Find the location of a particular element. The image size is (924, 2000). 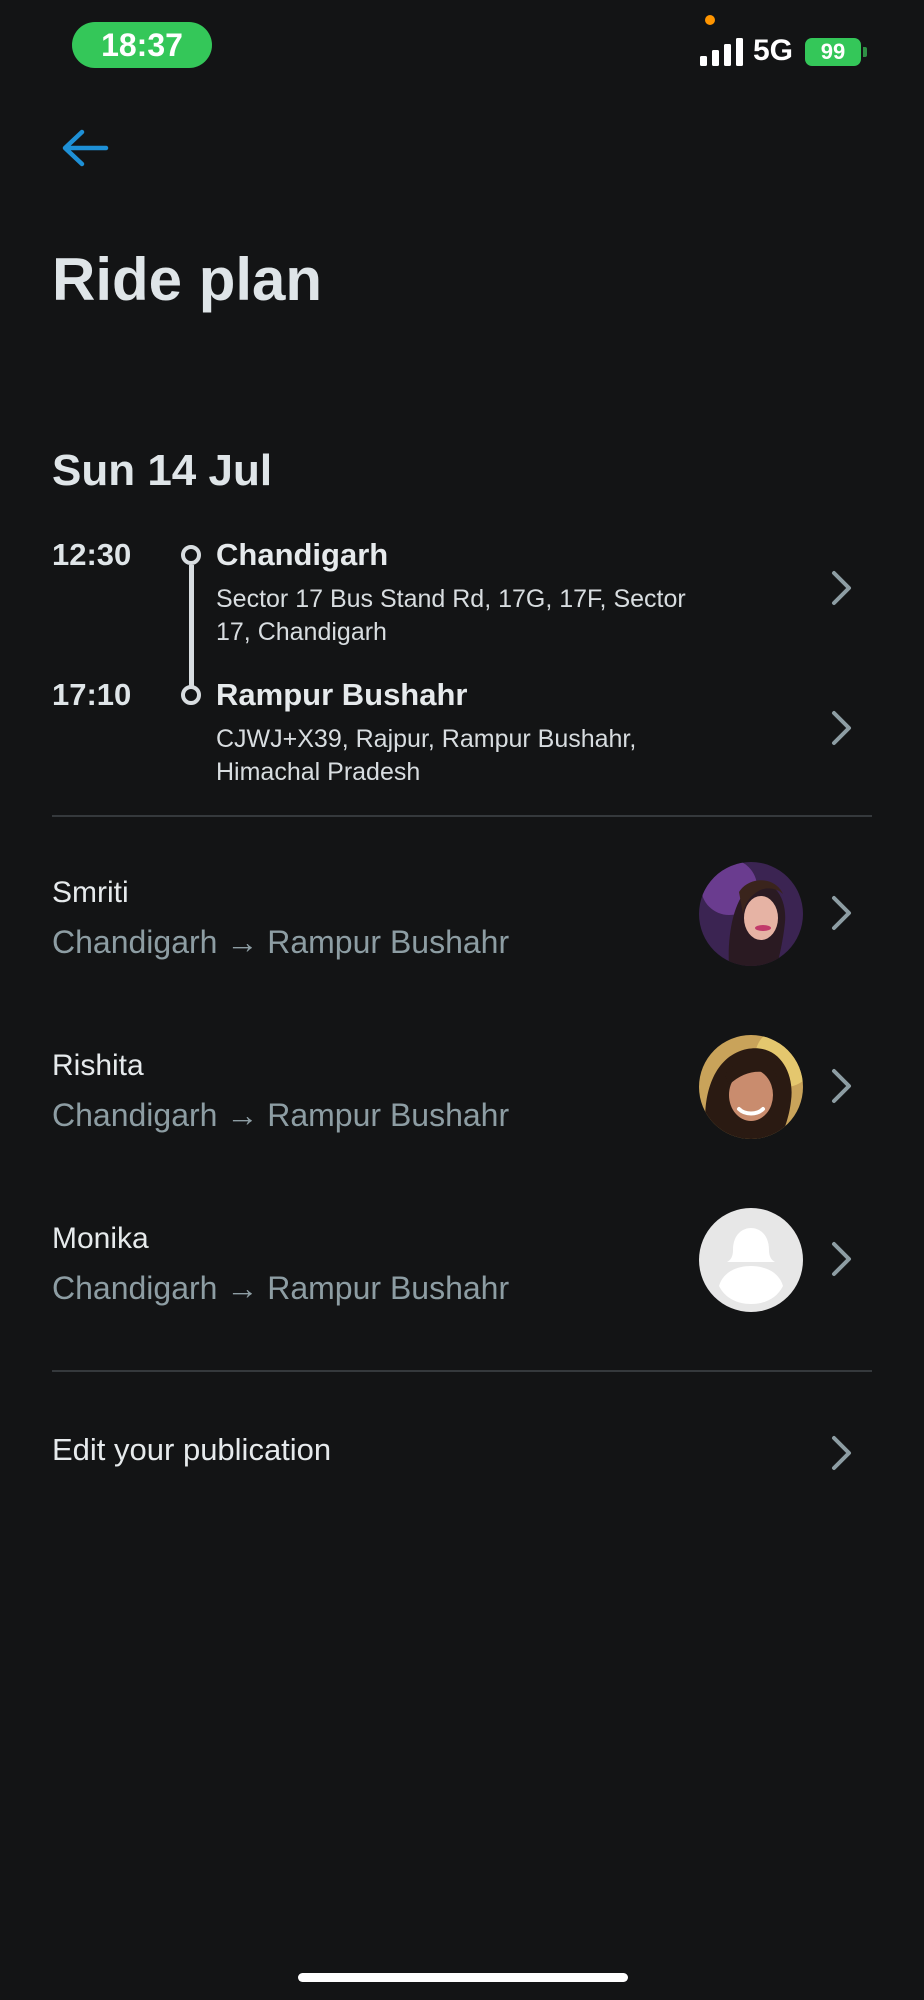

avatar-placeholder-icon is located at coordinates (751, 1260).